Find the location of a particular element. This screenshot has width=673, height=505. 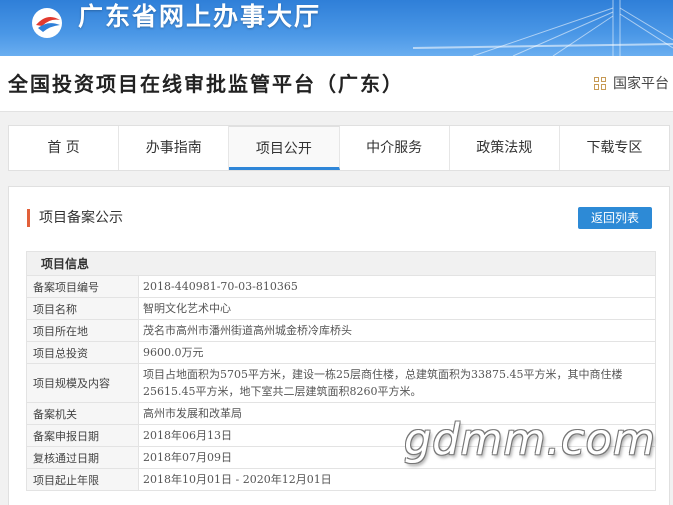

row-label: 备案申报日期 is located at coordinates (82, 435).